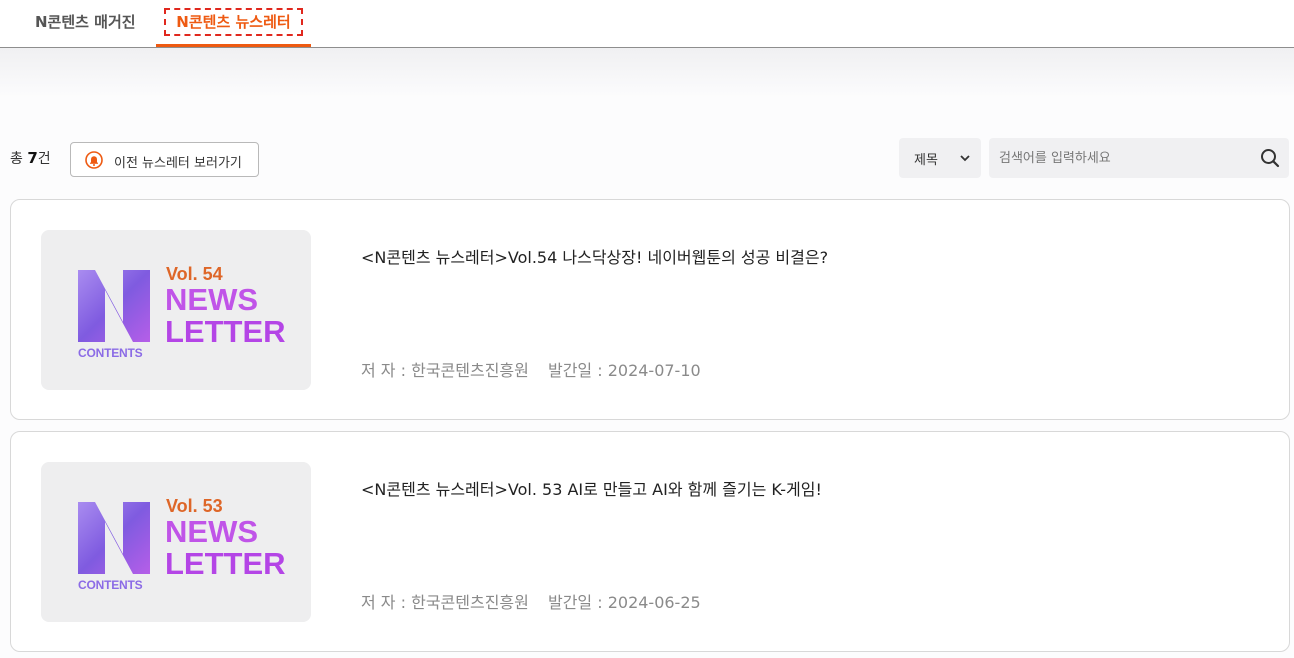 The height and width of the screenshot is (658, 1294). Describe the element at coordinates (531, 601) in the screenshot. I see `newsletter-meta: 저 자 : 한국콘텐츠진흥원 발간일 : 2024-06-25` at that location.